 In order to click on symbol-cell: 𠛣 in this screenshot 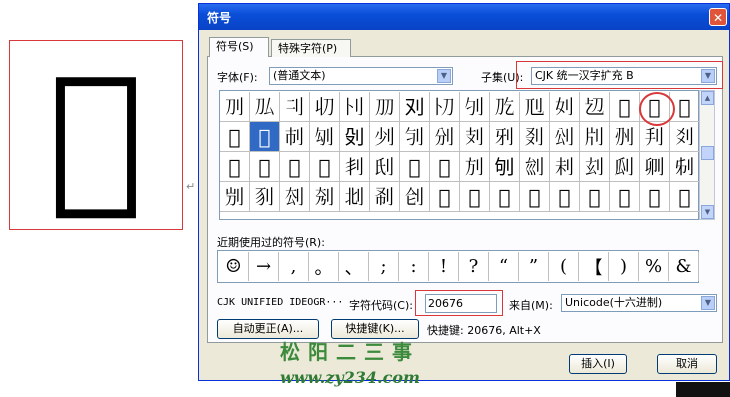, I will do `click(655, 197)`.